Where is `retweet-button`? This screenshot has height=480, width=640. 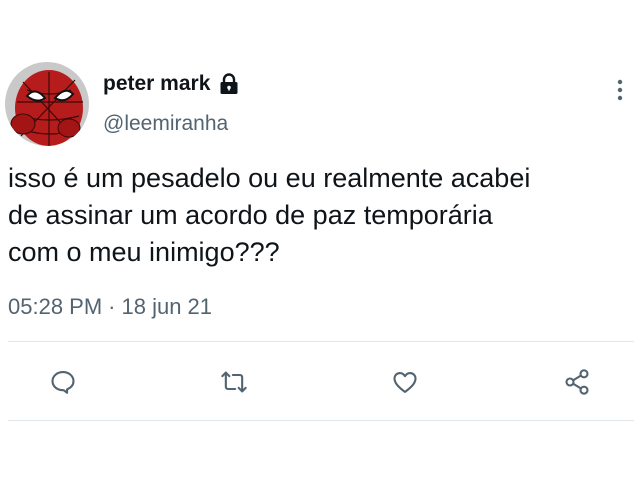
retweet-button is located at coordinates (234, 382).